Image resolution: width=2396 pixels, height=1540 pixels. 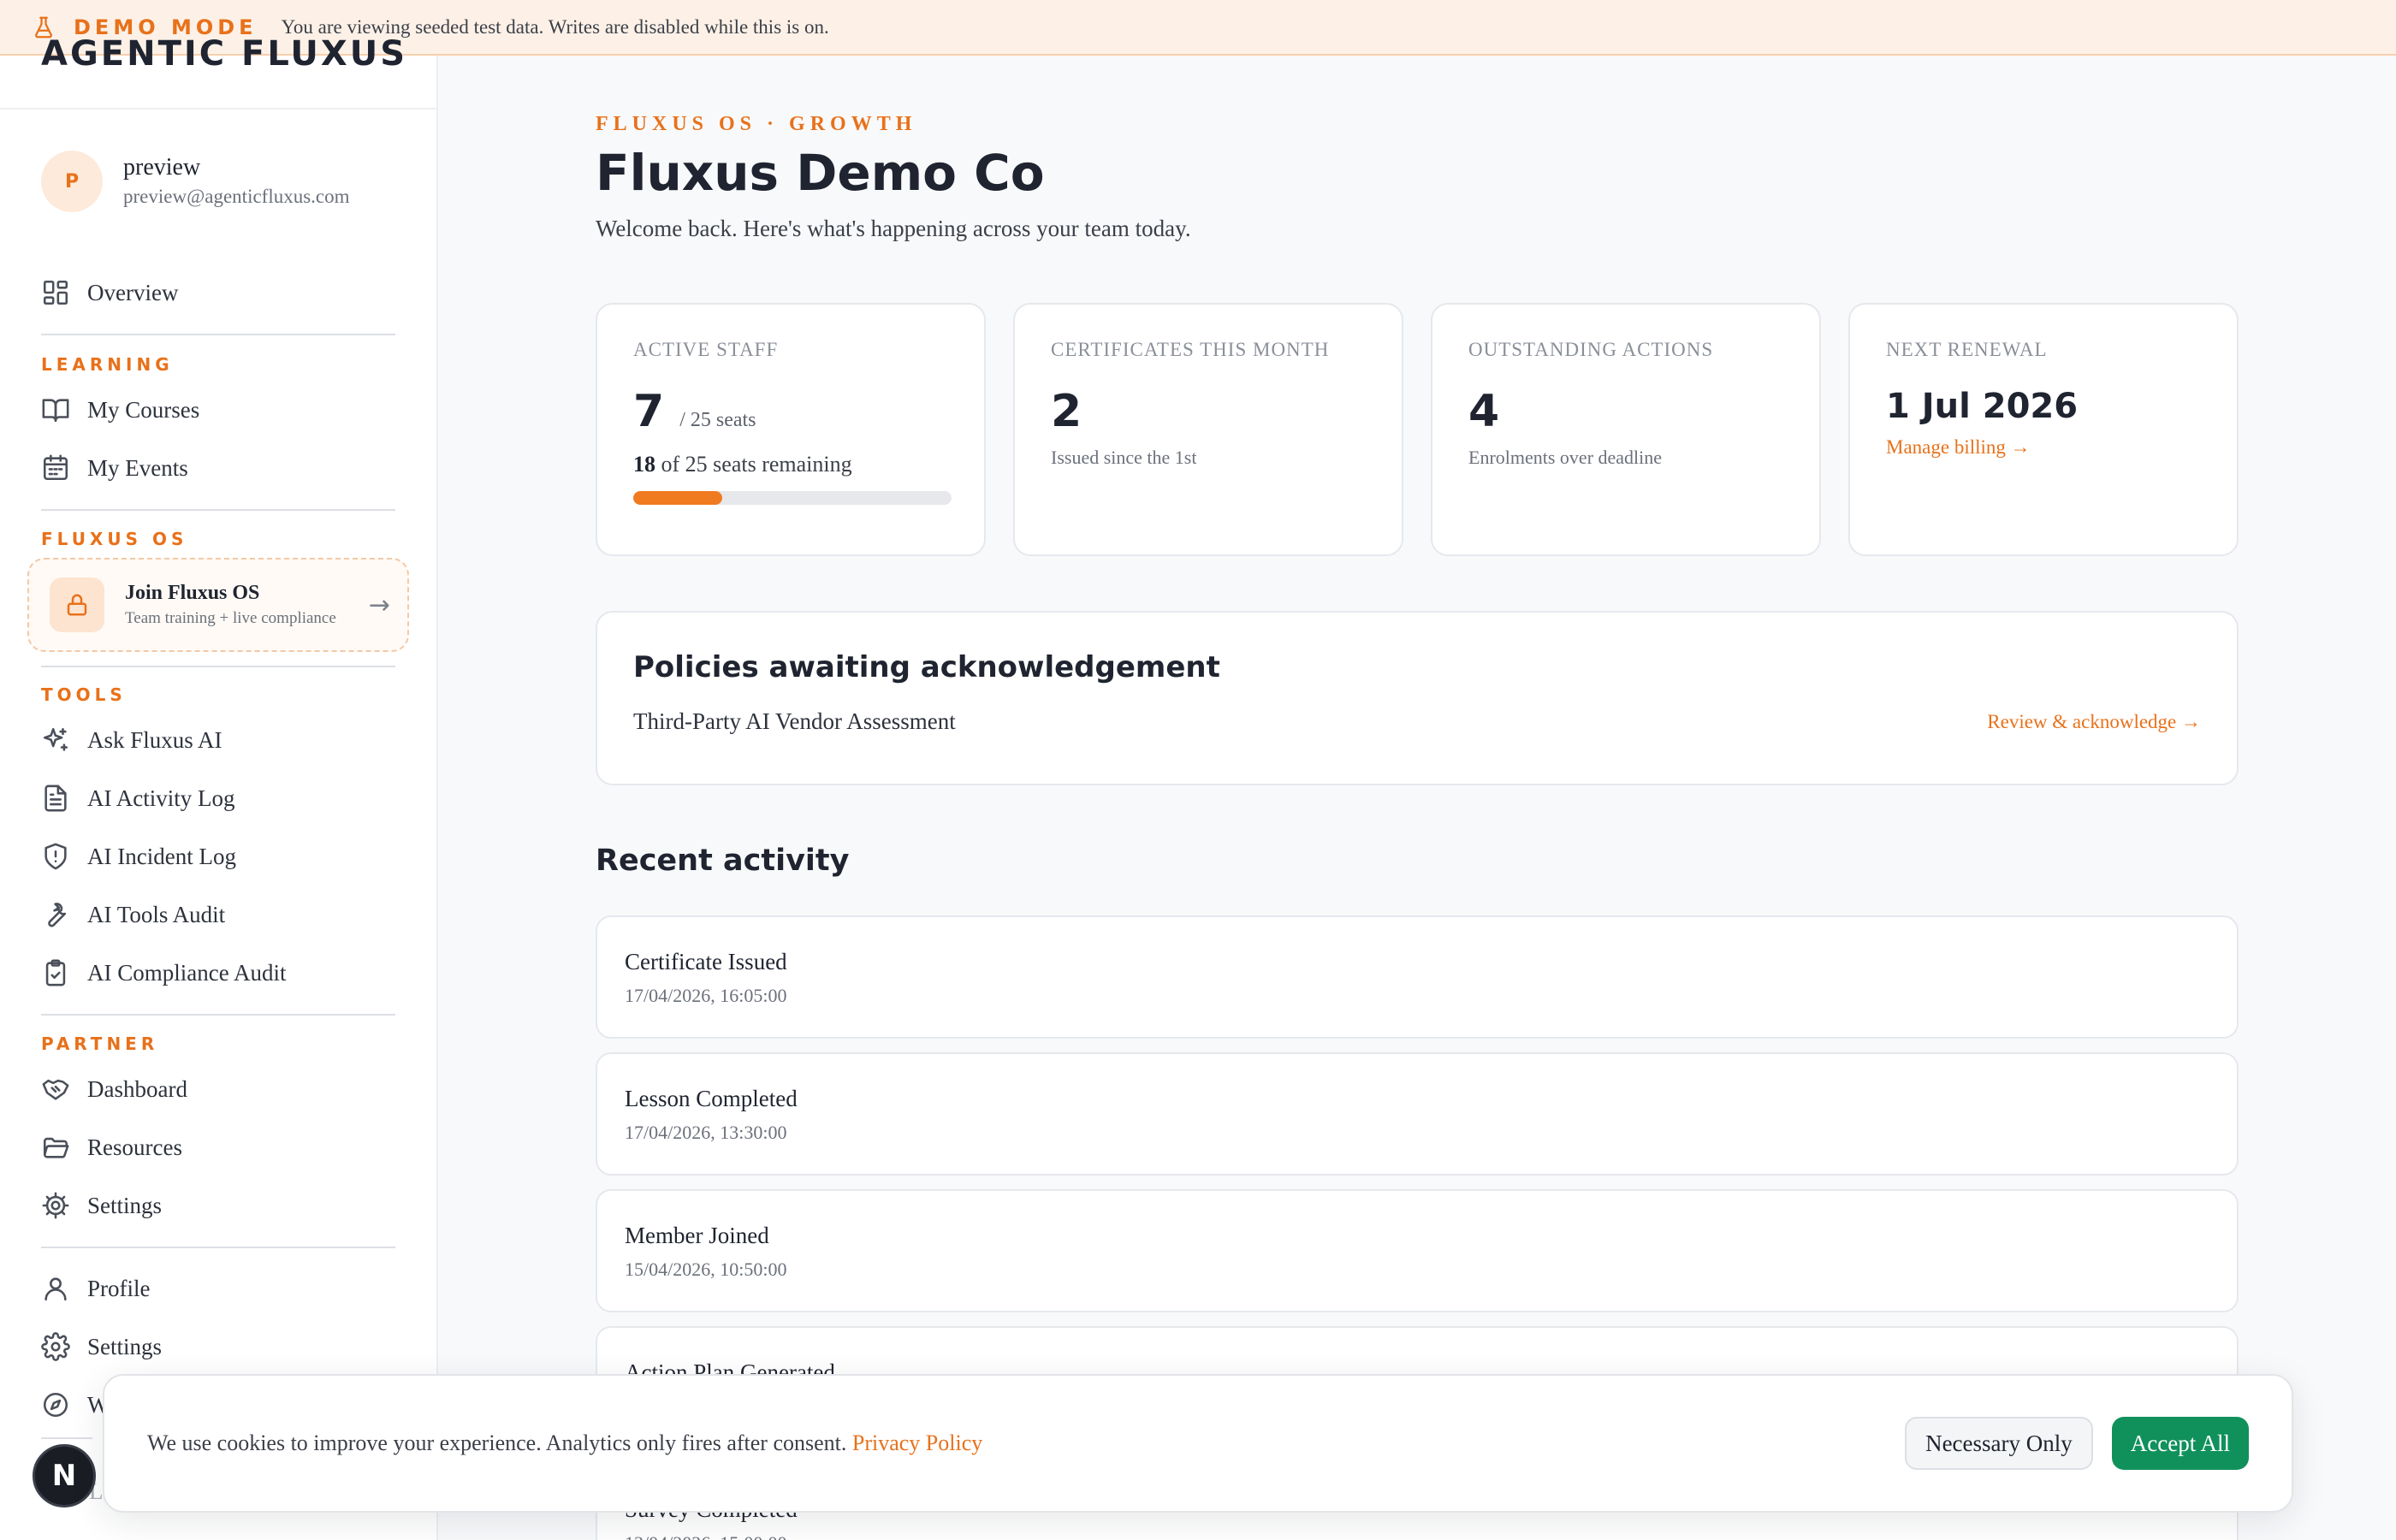 What do you see at coordinates (187, 972) in the screenshot?
I see `sidebar-item-label: AI Compliance Audit` at bounding box center [187, 972].